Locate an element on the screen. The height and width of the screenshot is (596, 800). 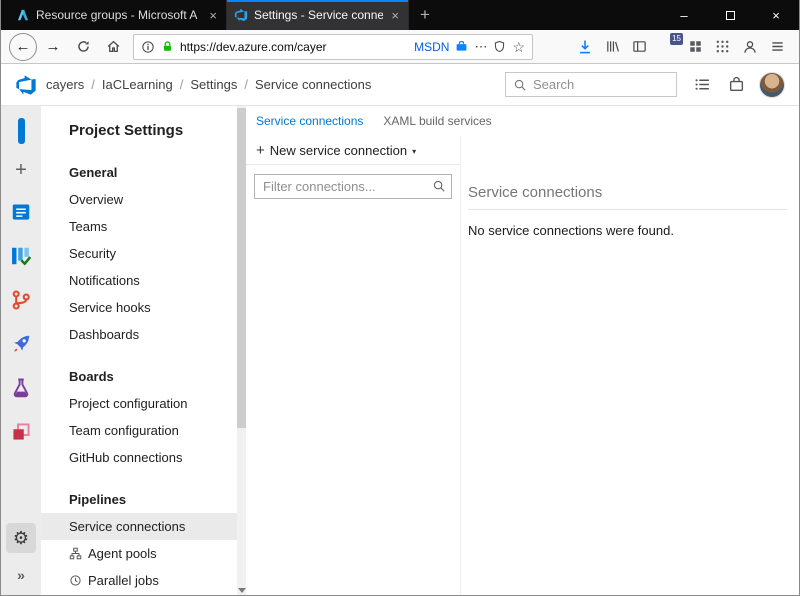
window-minimize-button: – is located at coordinates (684, 15).